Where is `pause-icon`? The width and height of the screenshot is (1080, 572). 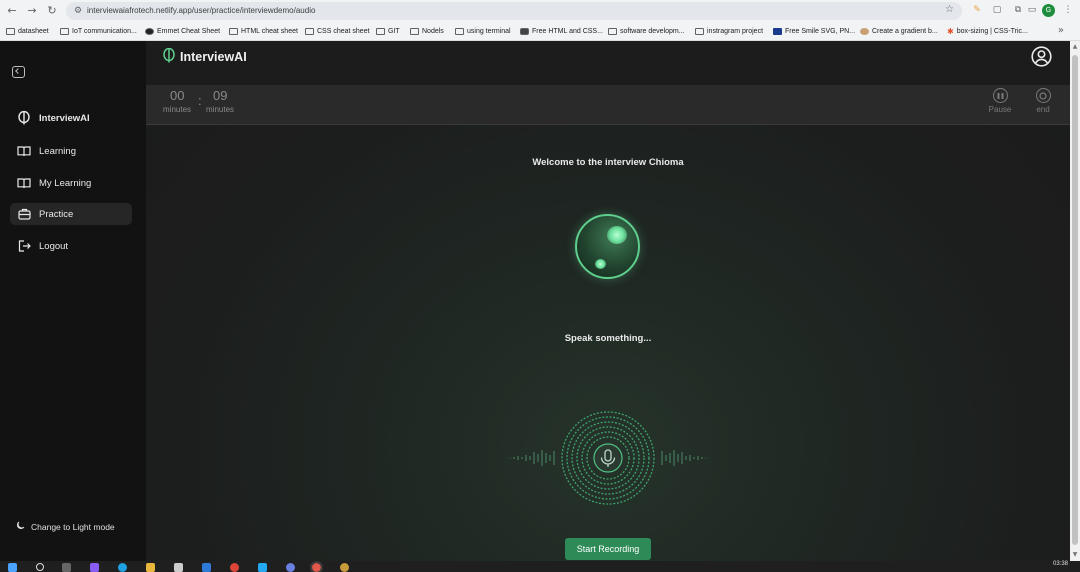 pause-icon is located at coordinates (1000, 95).